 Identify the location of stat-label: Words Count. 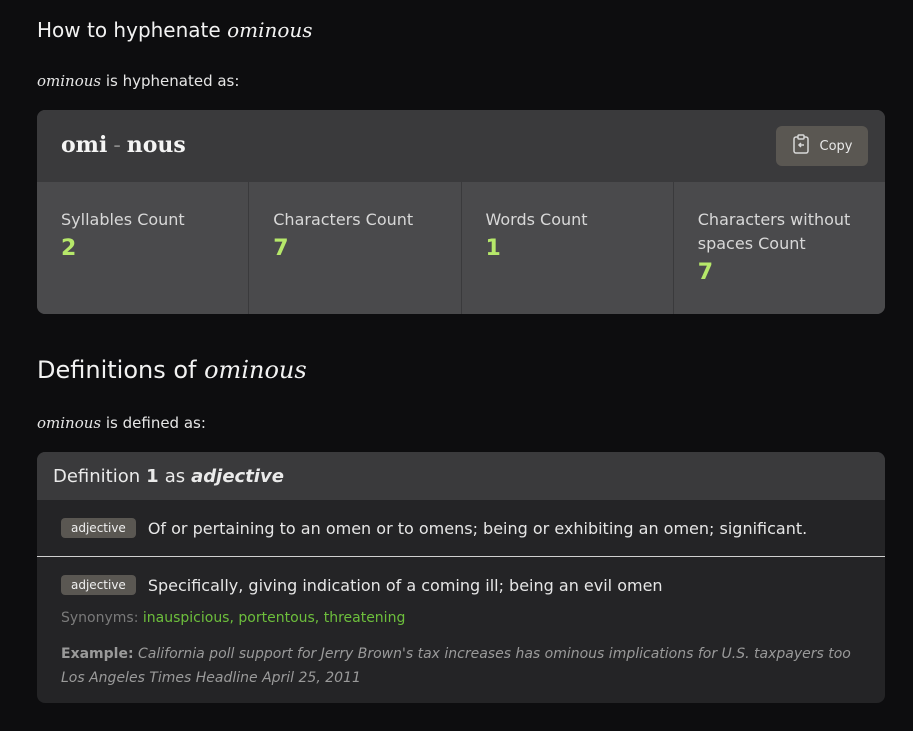
(536, 219).